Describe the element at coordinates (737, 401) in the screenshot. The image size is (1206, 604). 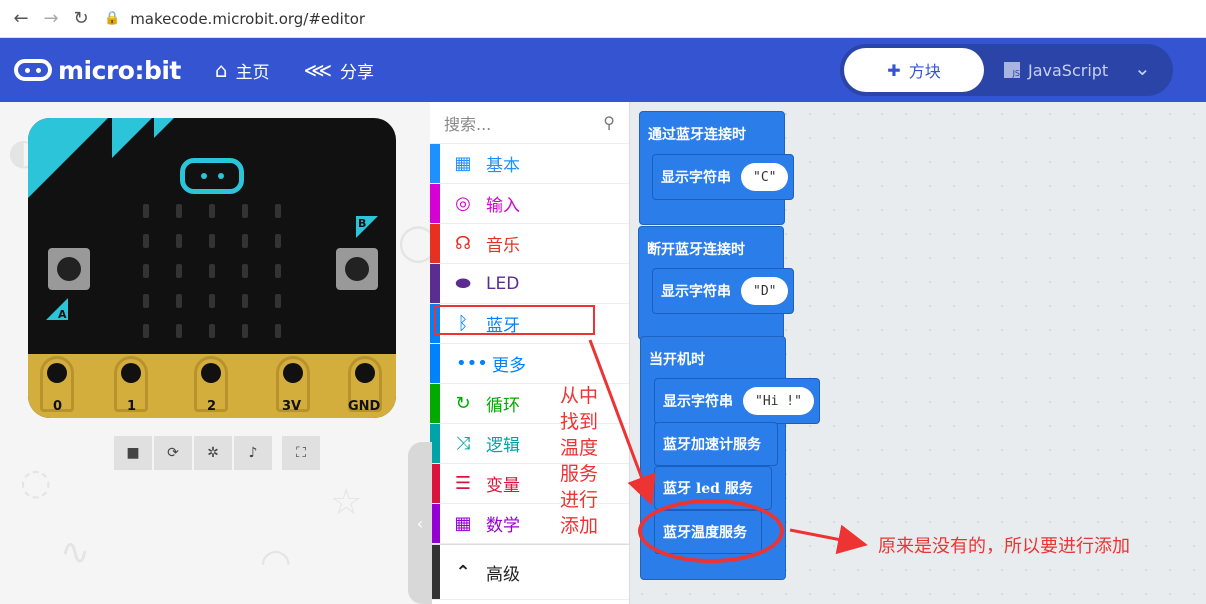
I see `show-string-block: 显示字符串 "Hi !"` at that location.